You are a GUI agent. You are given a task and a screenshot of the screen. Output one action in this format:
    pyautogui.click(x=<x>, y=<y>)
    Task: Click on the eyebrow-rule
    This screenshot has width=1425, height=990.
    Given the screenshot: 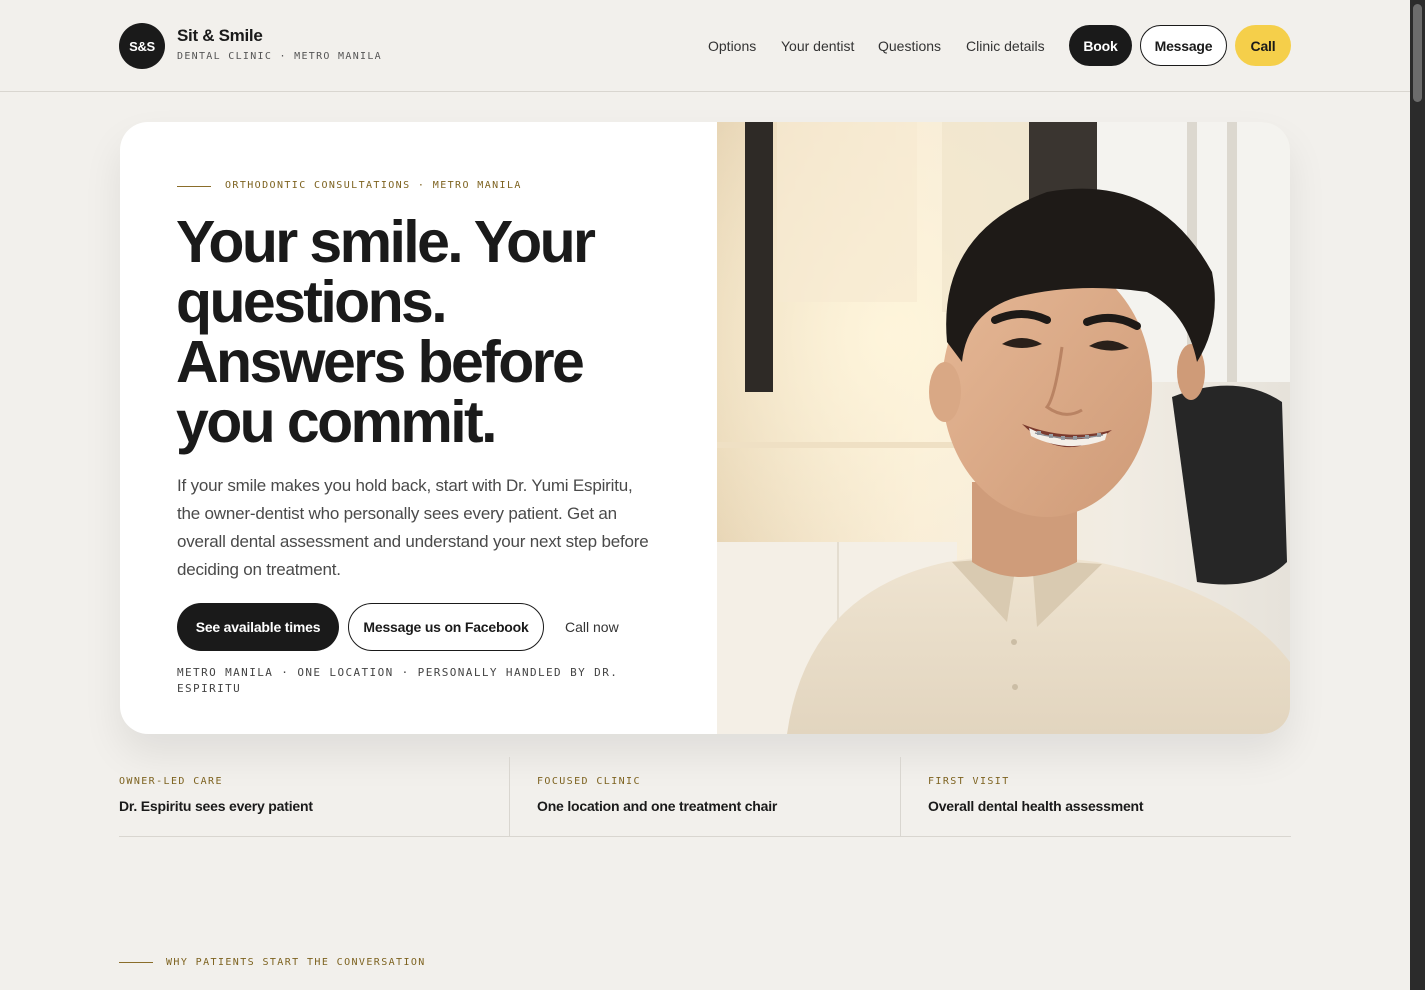 What is the action you would take?
    pyautogui.click(x=194, y=186)
    